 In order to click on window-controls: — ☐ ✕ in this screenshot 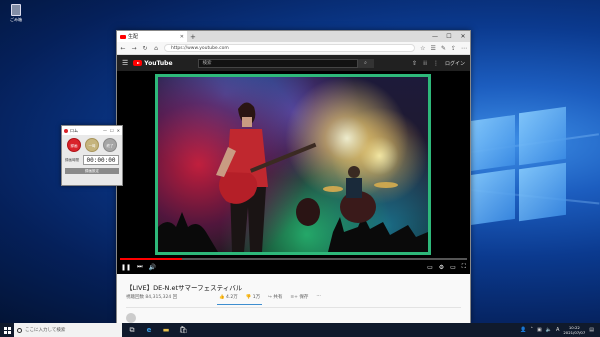, I will do `click(449, 36)`.